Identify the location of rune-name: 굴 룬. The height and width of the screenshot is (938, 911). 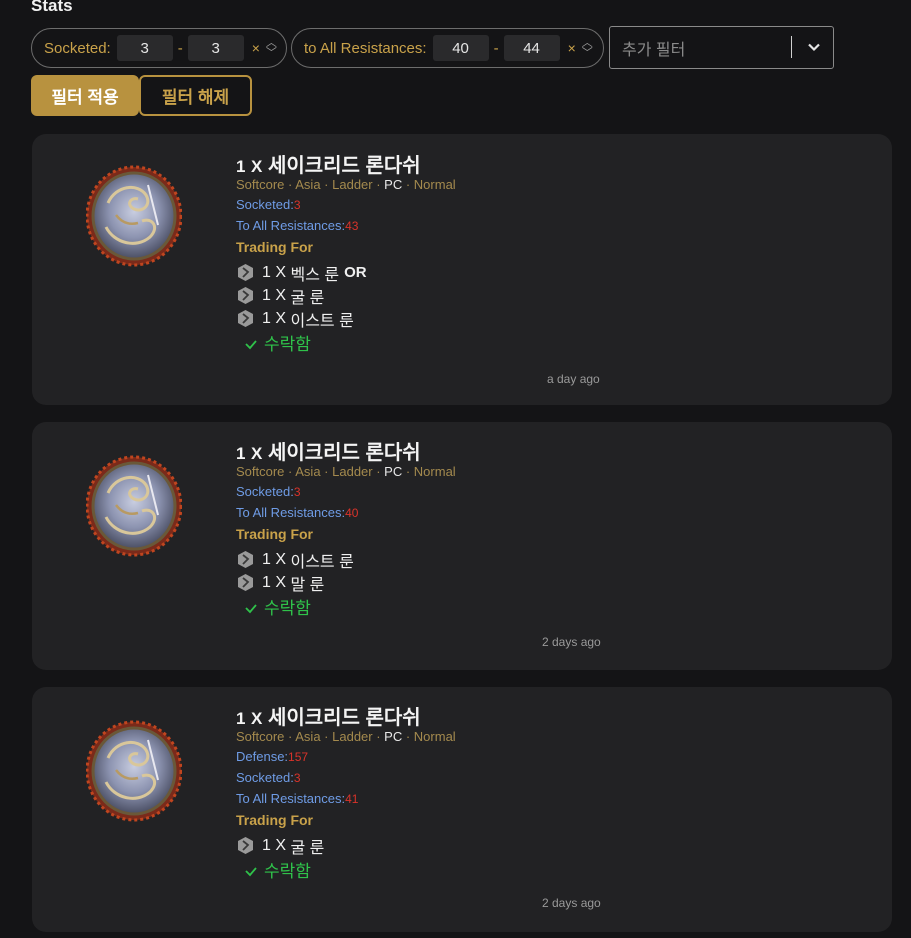
(307, 298).